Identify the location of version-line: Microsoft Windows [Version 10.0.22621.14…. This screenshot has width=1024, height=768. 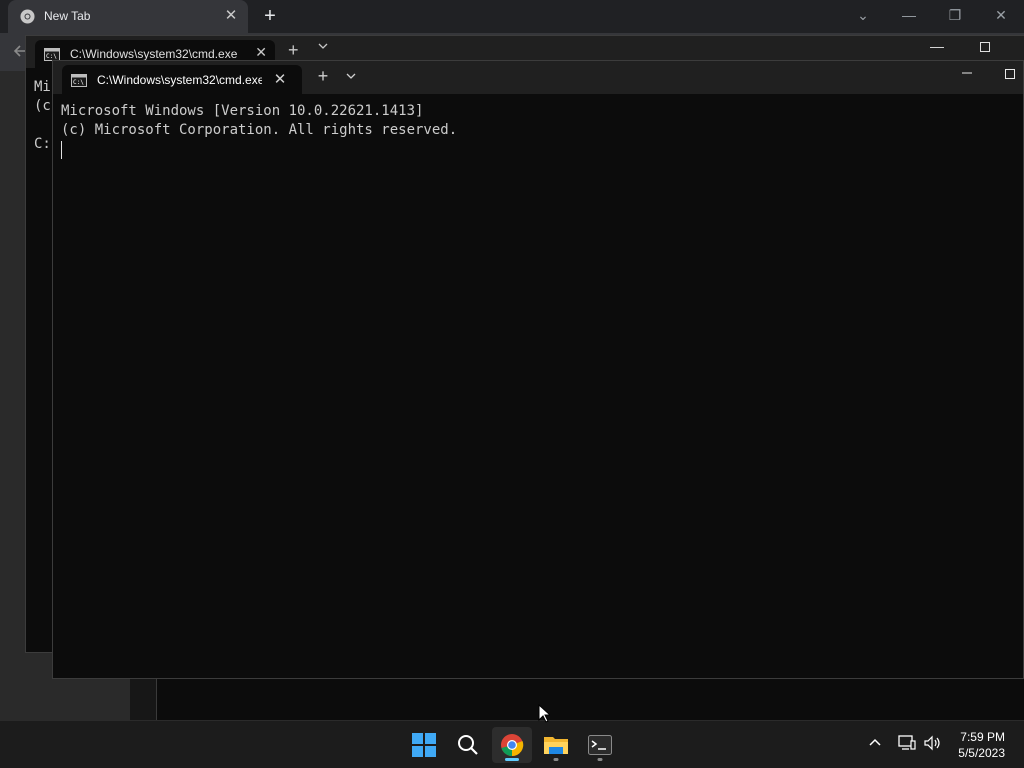
(242, 111).